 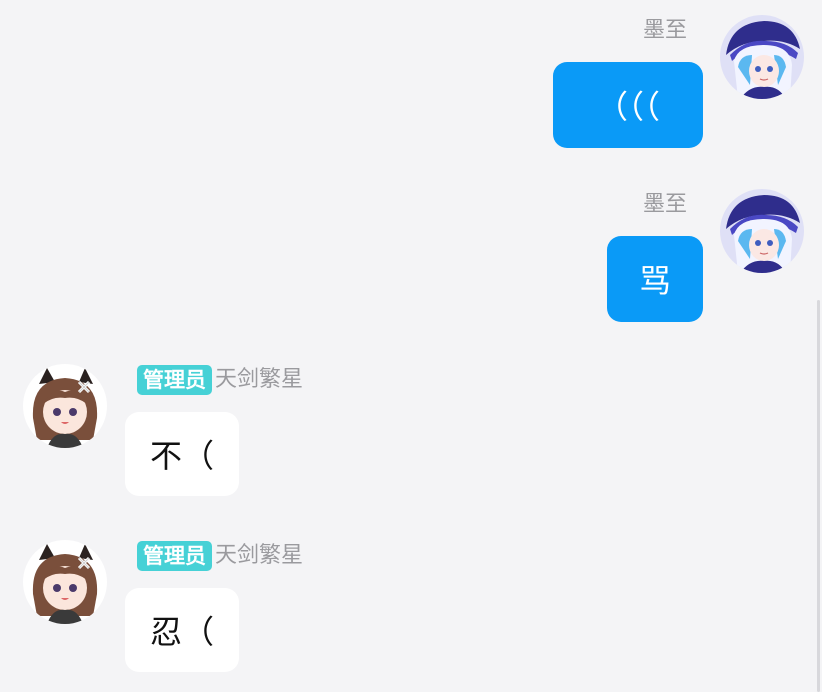 I want to click on message-bubble: 骂, so click(x=655, y=279).